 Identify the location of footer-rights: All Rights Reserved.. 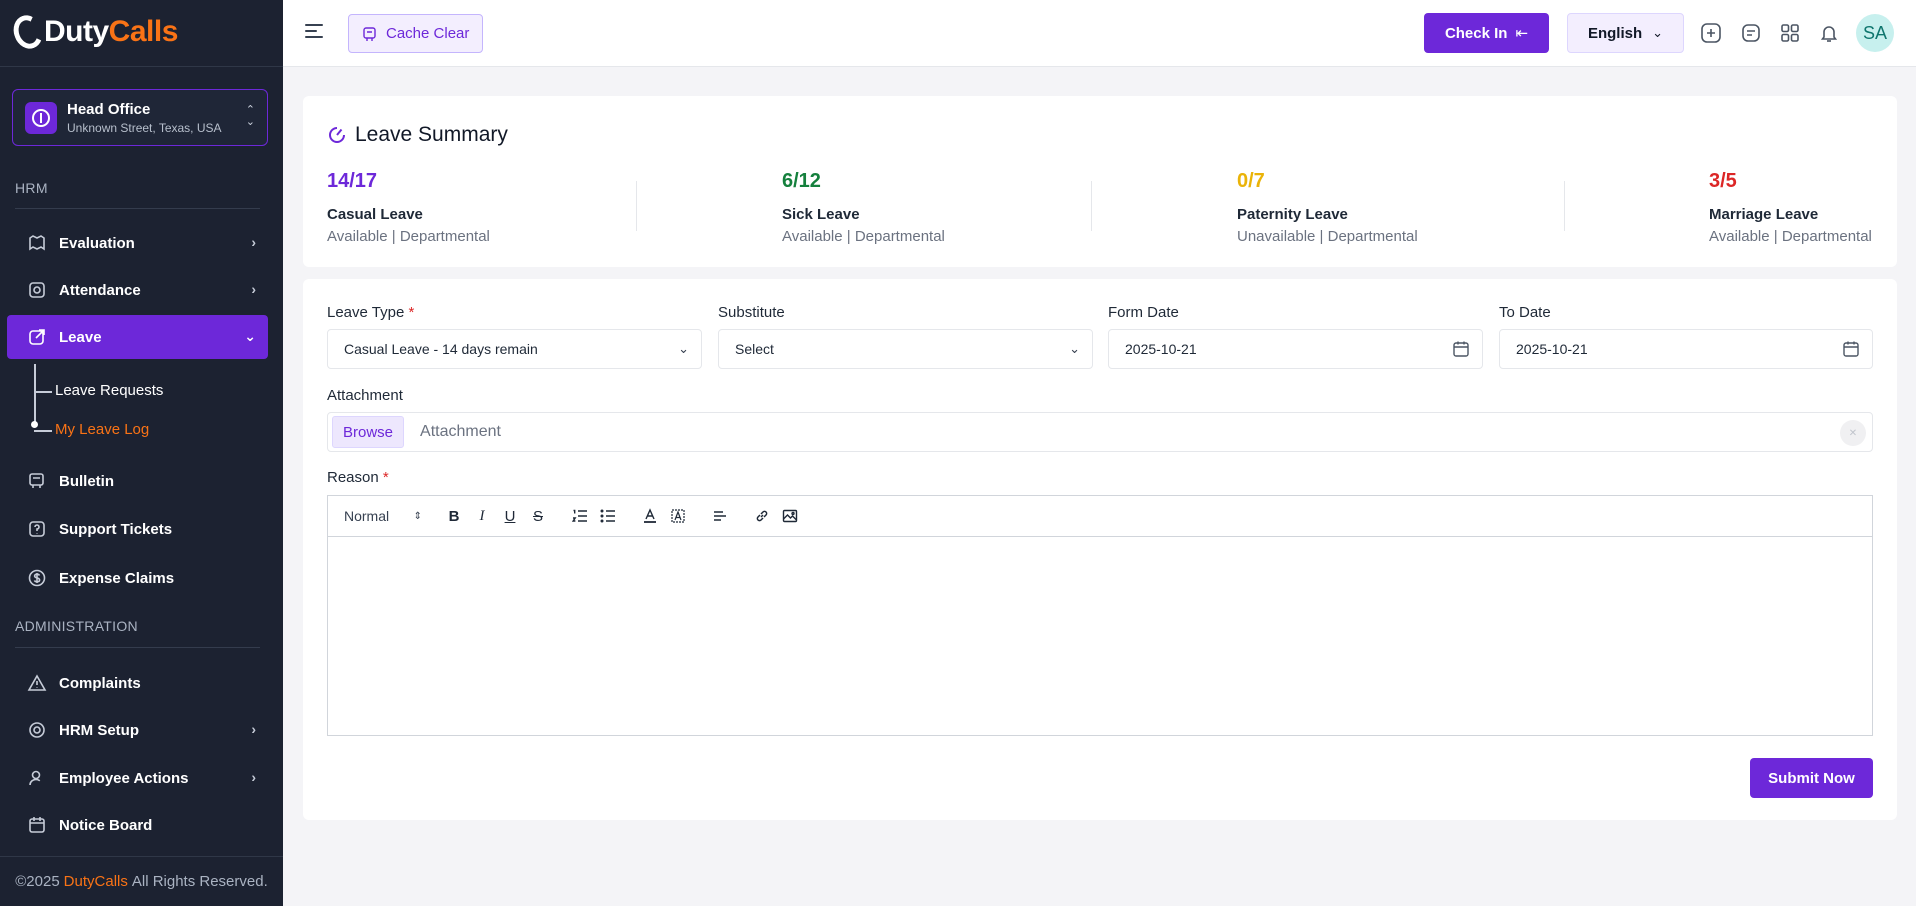
(199, 881).